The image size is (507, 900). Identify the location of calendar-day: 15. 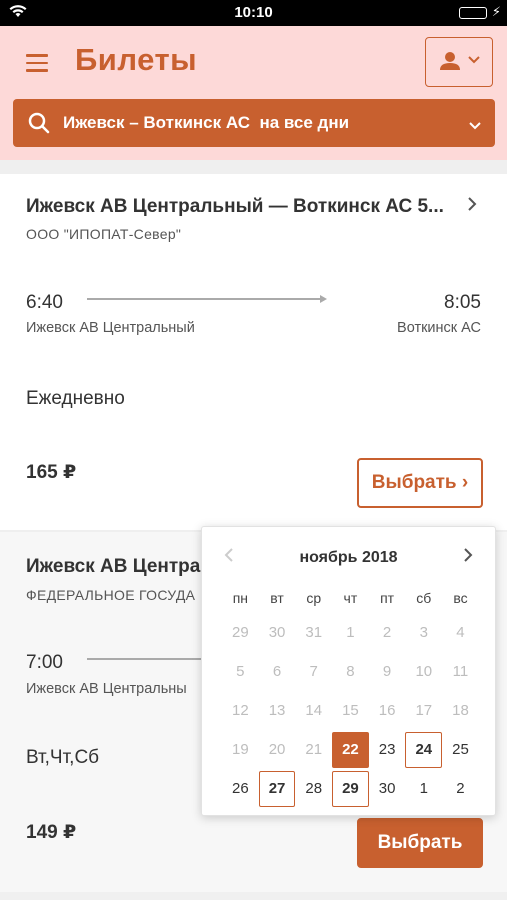
(350, 710).